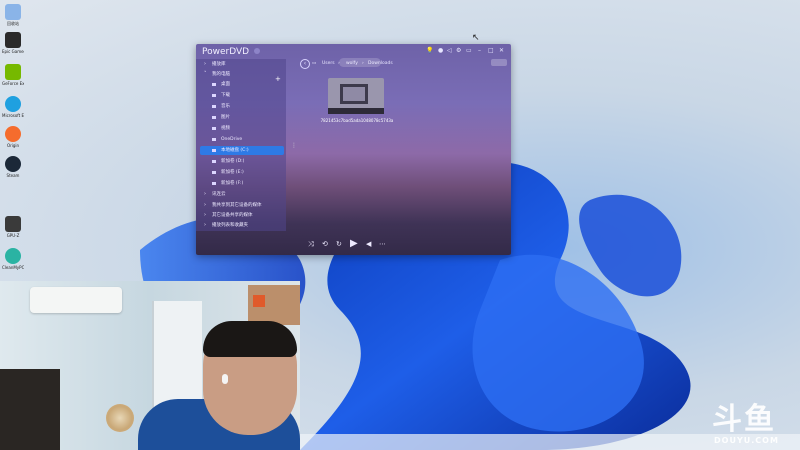 The height and width of the screenshot is (450, 800). Describe the element at coordinates (13, 115) in the screenshot. I see `desktop-icon-label: Microsoft Edge` at that location.